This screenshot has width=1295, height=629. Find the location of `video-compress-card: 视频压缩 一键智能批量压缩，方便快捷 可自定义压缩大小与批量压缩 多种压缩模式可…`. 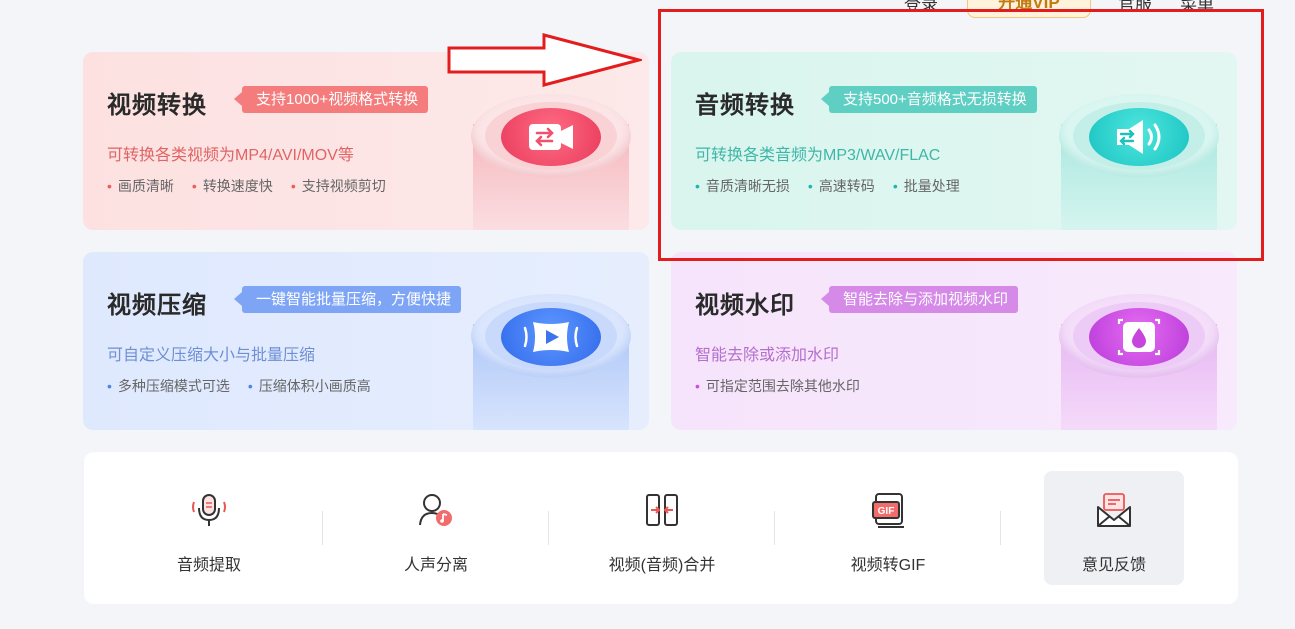

video-compress-card: 视频压缩 一键智能批量压缩，方便快捷 可自定义压缩大小与批量压缩 多种压缩模式可… is located at coordinates (366, 341).